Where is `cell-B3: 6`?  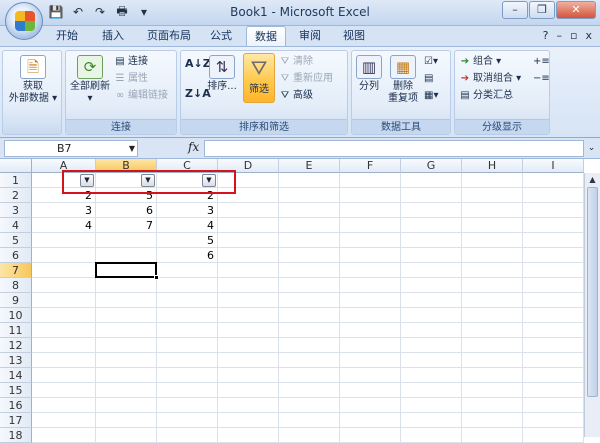 cell-B3: 6 is located at coordinates (126, 210).